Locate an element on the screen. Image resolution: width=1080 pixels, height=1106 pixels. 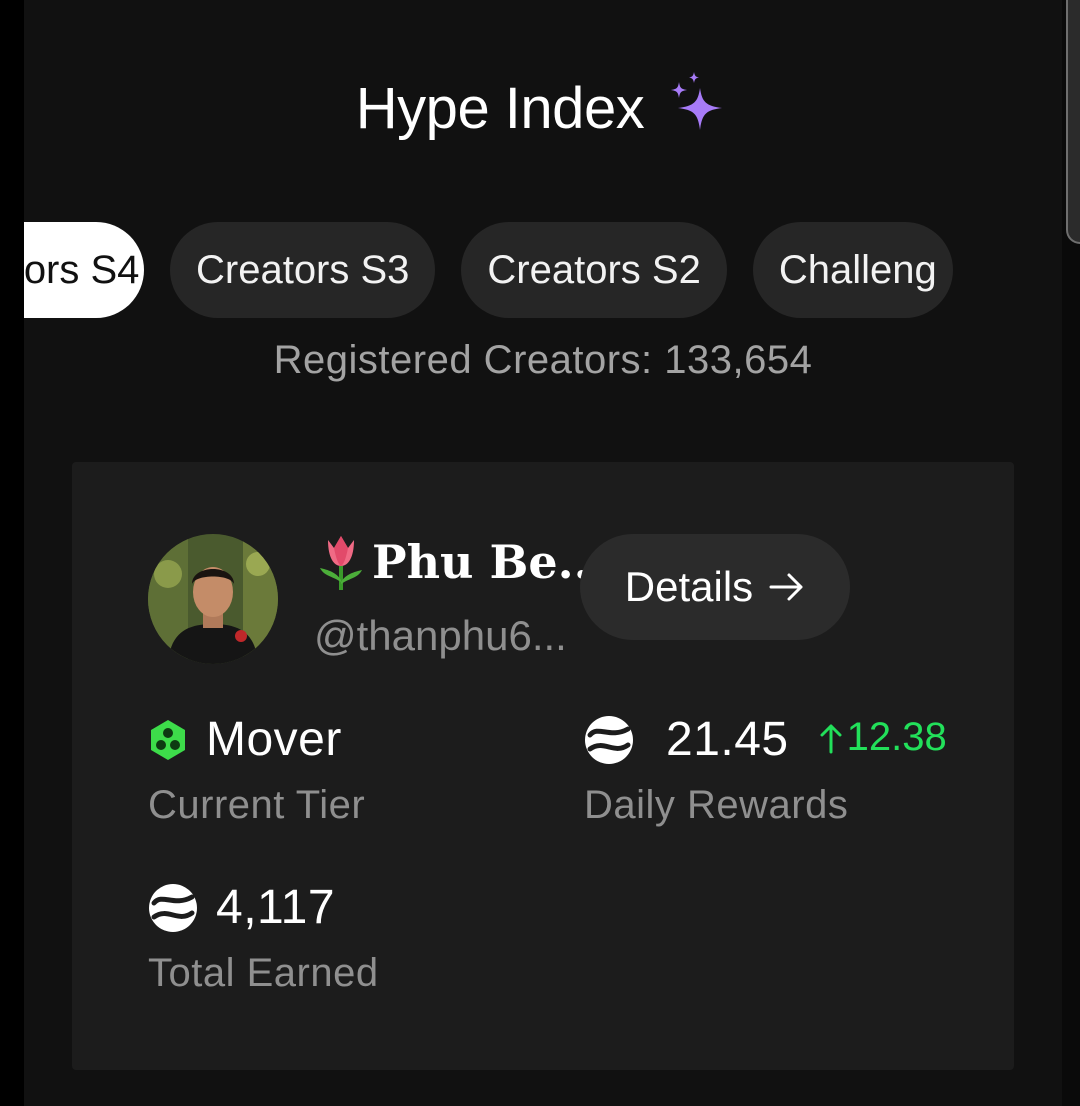
daily-rewards-change-value: 12.38 is located at coordinates (896, 737).